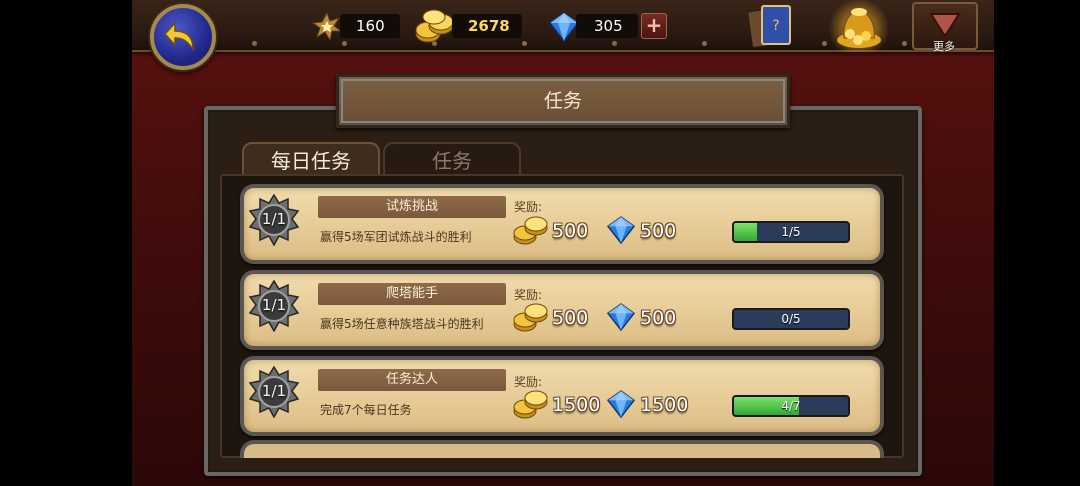 This screenshot has width=1080, height=486. I want to click on gem-counter: 305, so click(607, 26).